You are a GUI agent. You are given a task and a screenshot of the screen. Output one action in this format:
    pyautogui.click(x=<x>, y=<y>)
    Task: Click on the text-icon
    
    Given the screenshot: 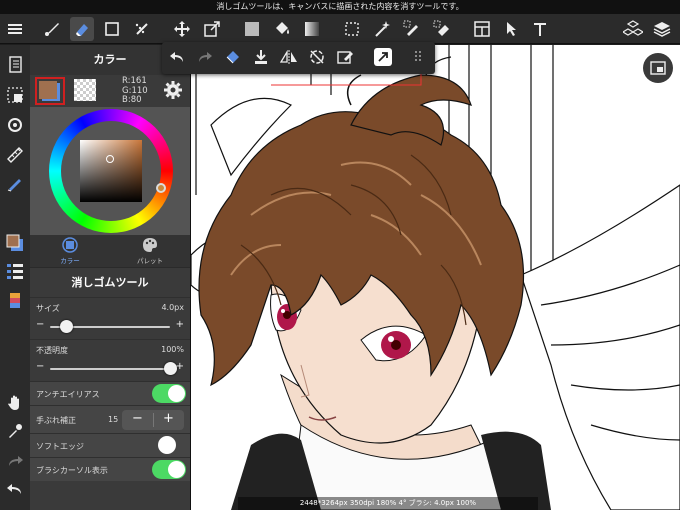 What is the action you would take?
    pyautogui.click(x=540, y=29)
    